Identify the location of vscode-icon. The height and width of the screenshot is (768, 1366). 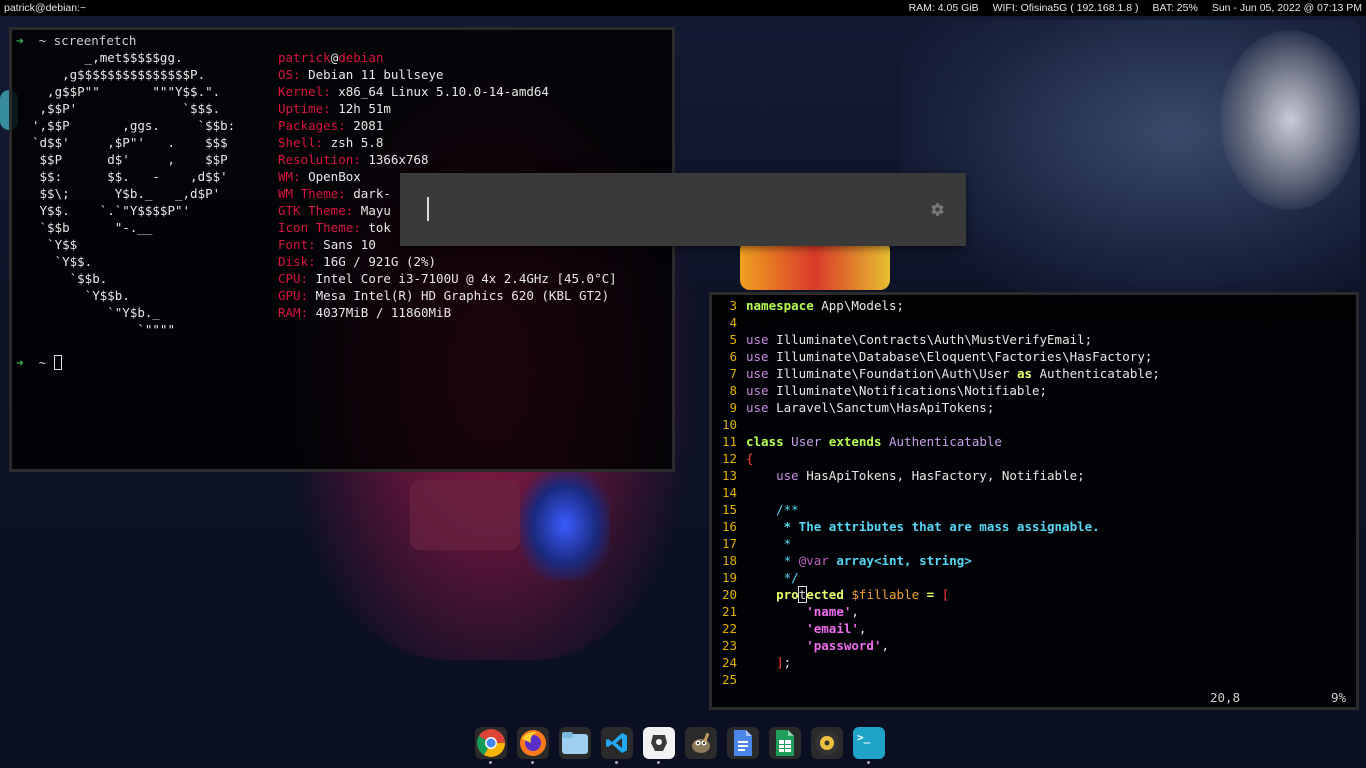
(617, 745).